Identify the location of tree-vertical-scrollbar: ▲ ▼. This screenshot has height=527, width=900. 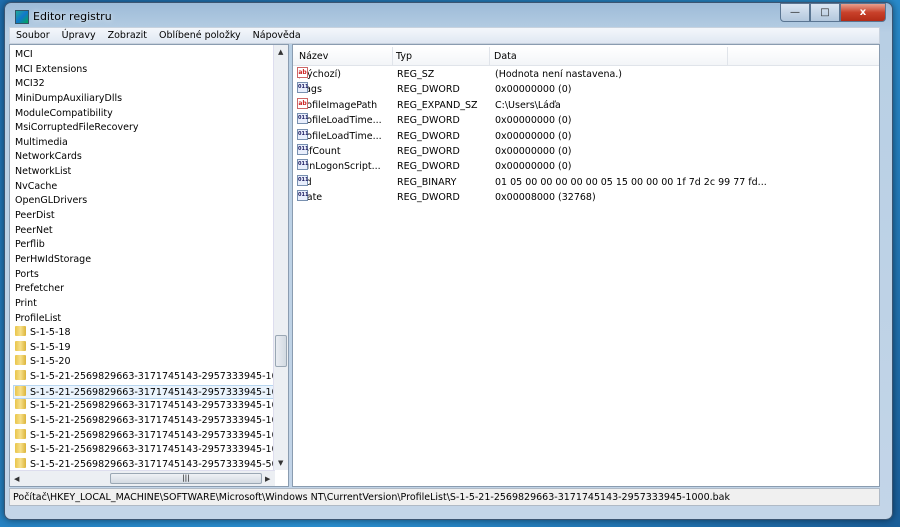
(280, 257).